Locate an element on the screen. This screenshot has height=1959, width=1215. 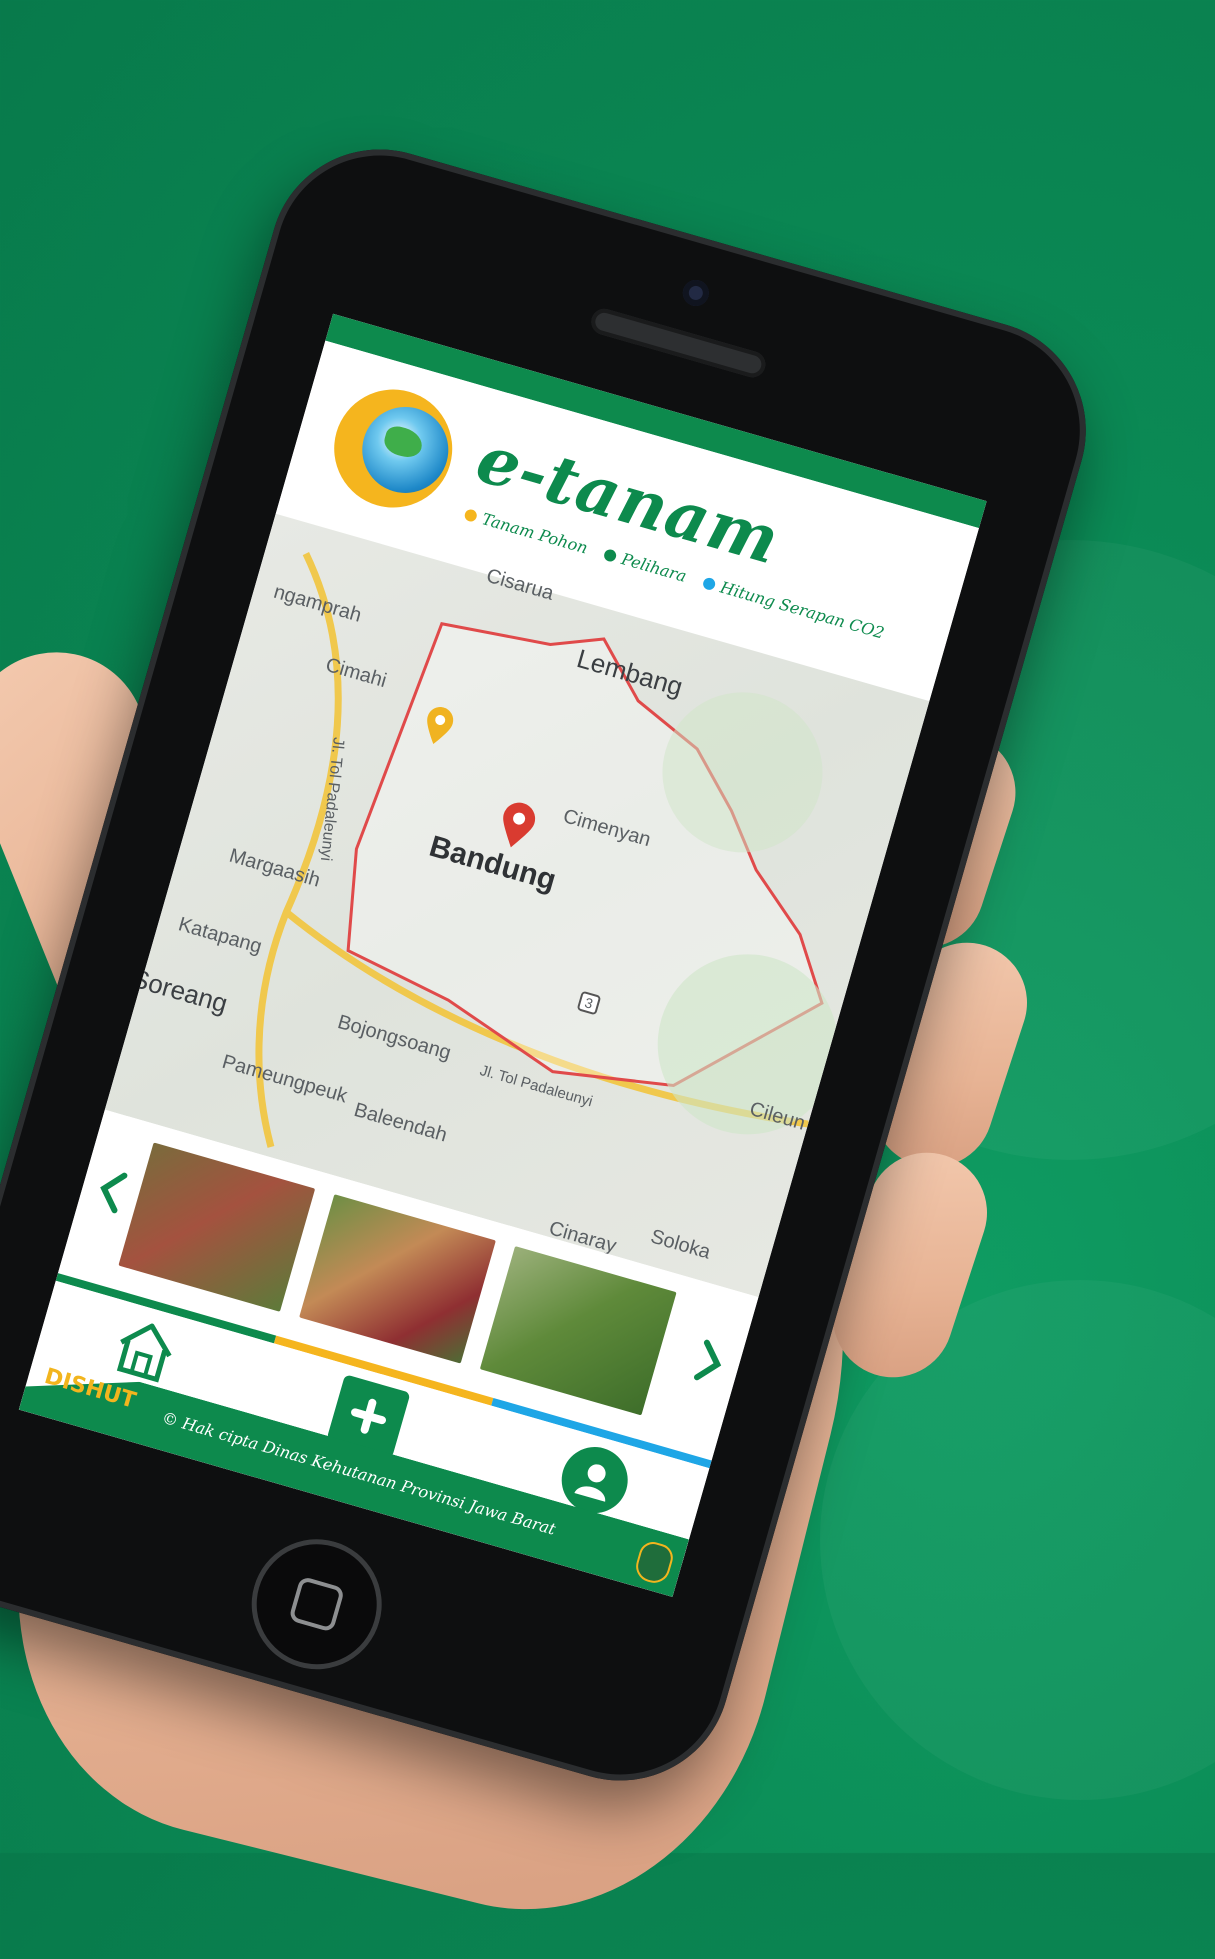
home-icon is located at coordinates (144, 1353).